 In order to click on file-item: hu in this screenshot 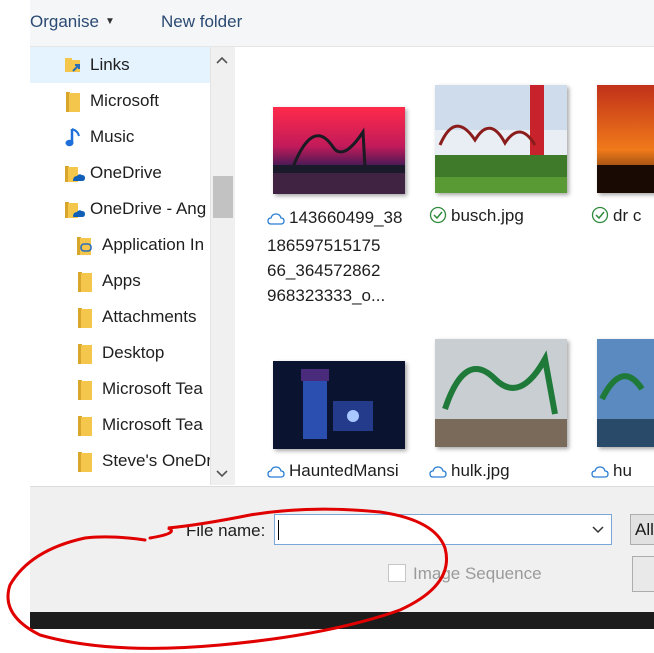, I will do `click(622, 412)`.